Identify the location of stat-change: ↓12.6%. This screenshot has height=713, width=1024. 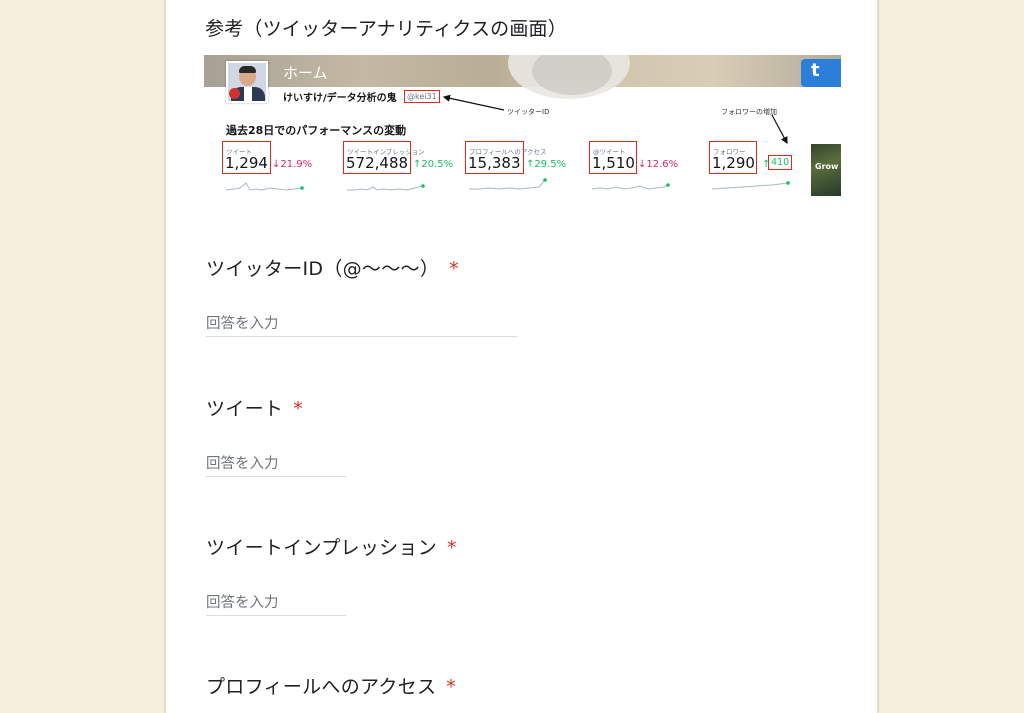
(658, 164).